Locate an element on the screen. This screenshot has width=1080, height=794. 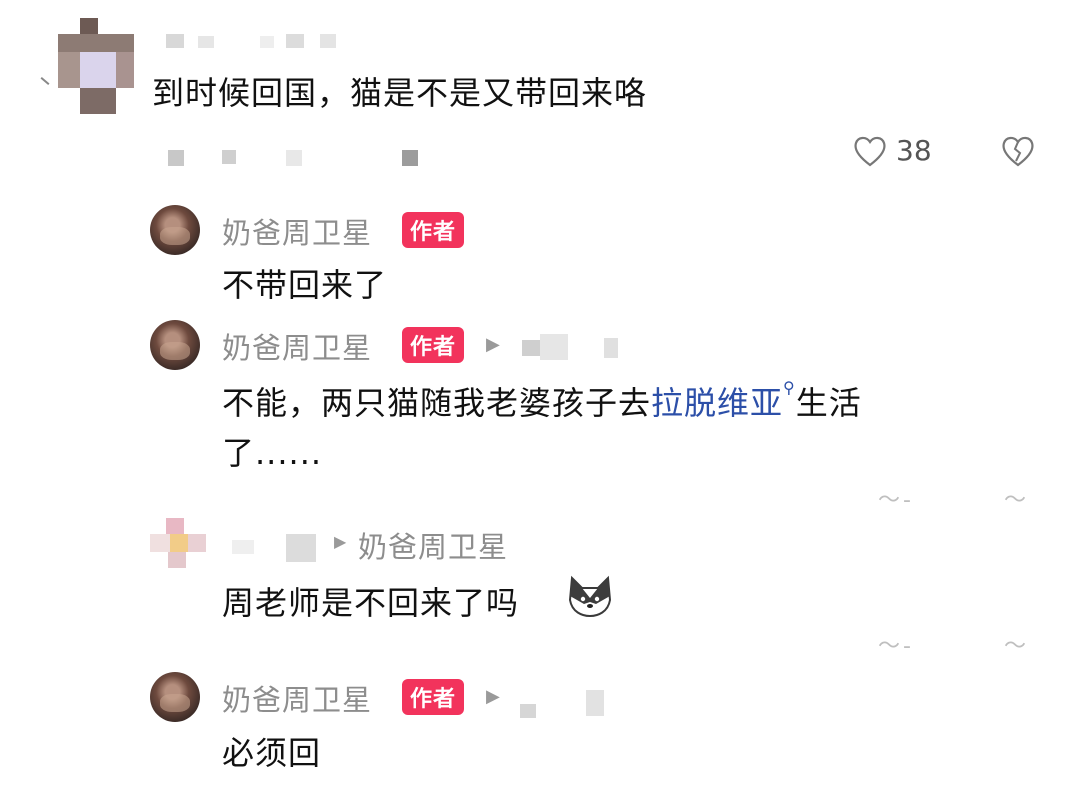
reply-text: 必须回 is located at coordinates (272, 753).